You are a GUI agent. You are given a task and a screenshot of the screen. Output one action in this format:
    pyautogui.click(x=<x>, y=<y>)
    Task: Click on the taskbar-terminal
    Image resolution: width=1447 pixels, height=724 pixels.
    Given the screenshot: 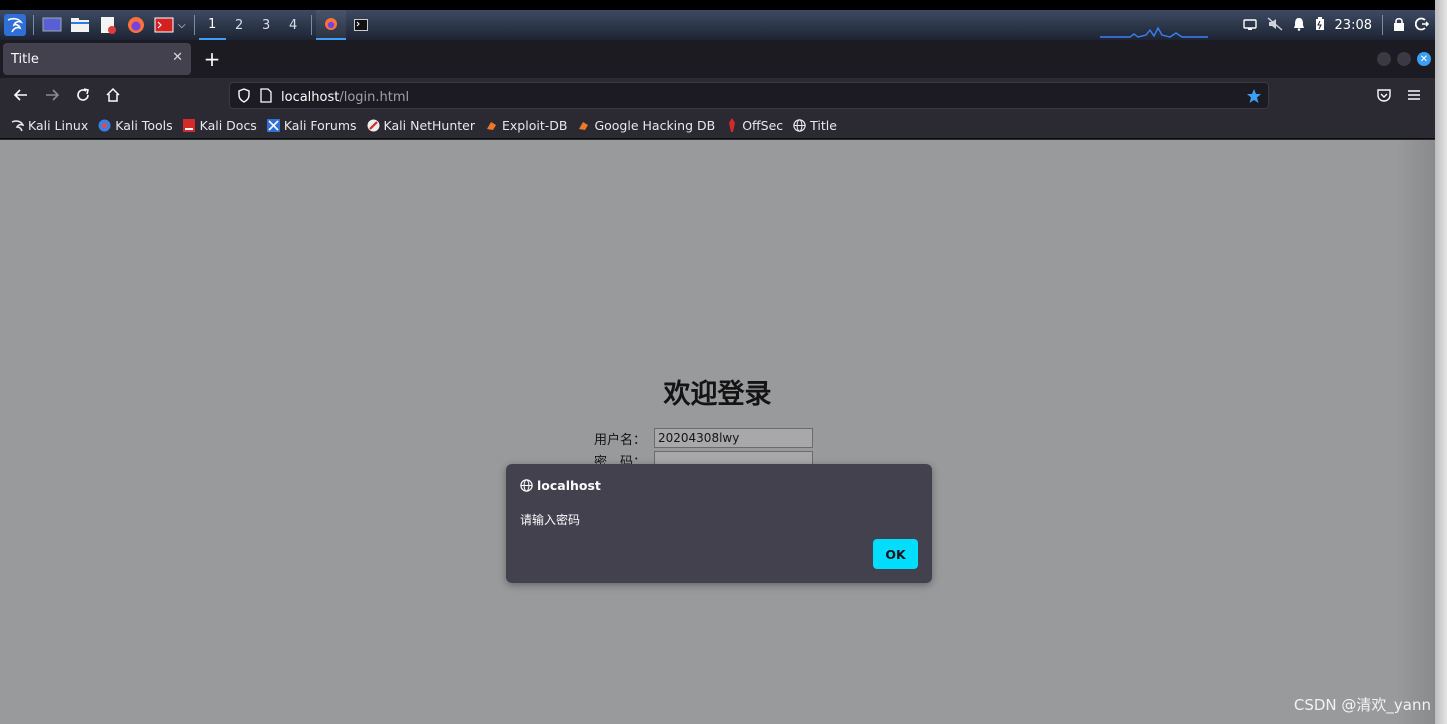 What is the action you would take?
    pyautogui.click(x=361, y=25)
    